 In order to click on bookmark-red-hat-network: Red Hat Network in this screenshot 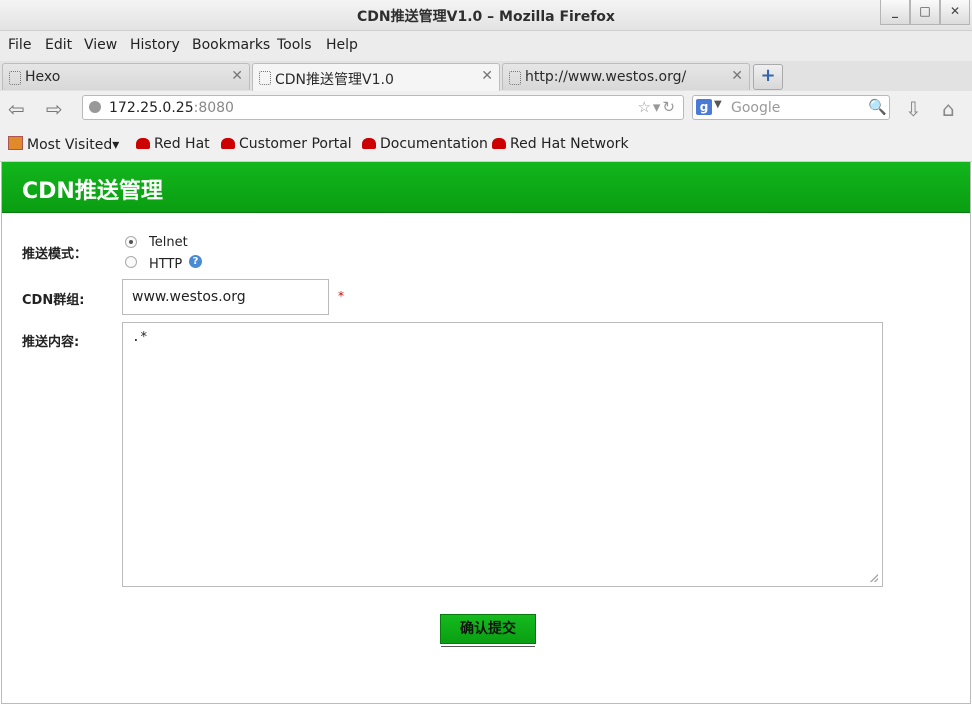, I will do `click(560, 144)`.